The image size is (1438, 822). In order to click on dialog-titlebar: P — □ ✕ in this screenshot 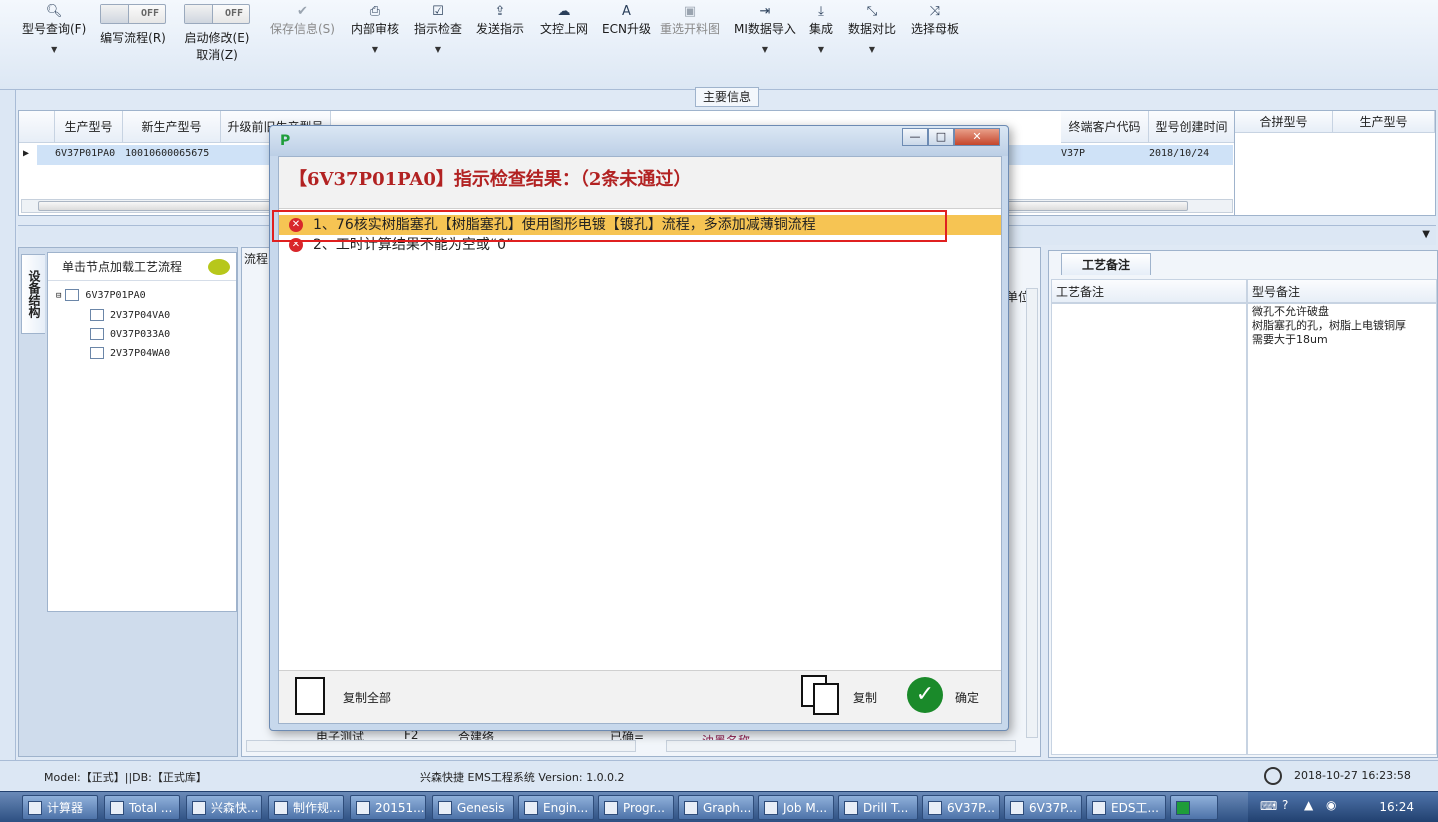, I will do `click(639, 141)`.